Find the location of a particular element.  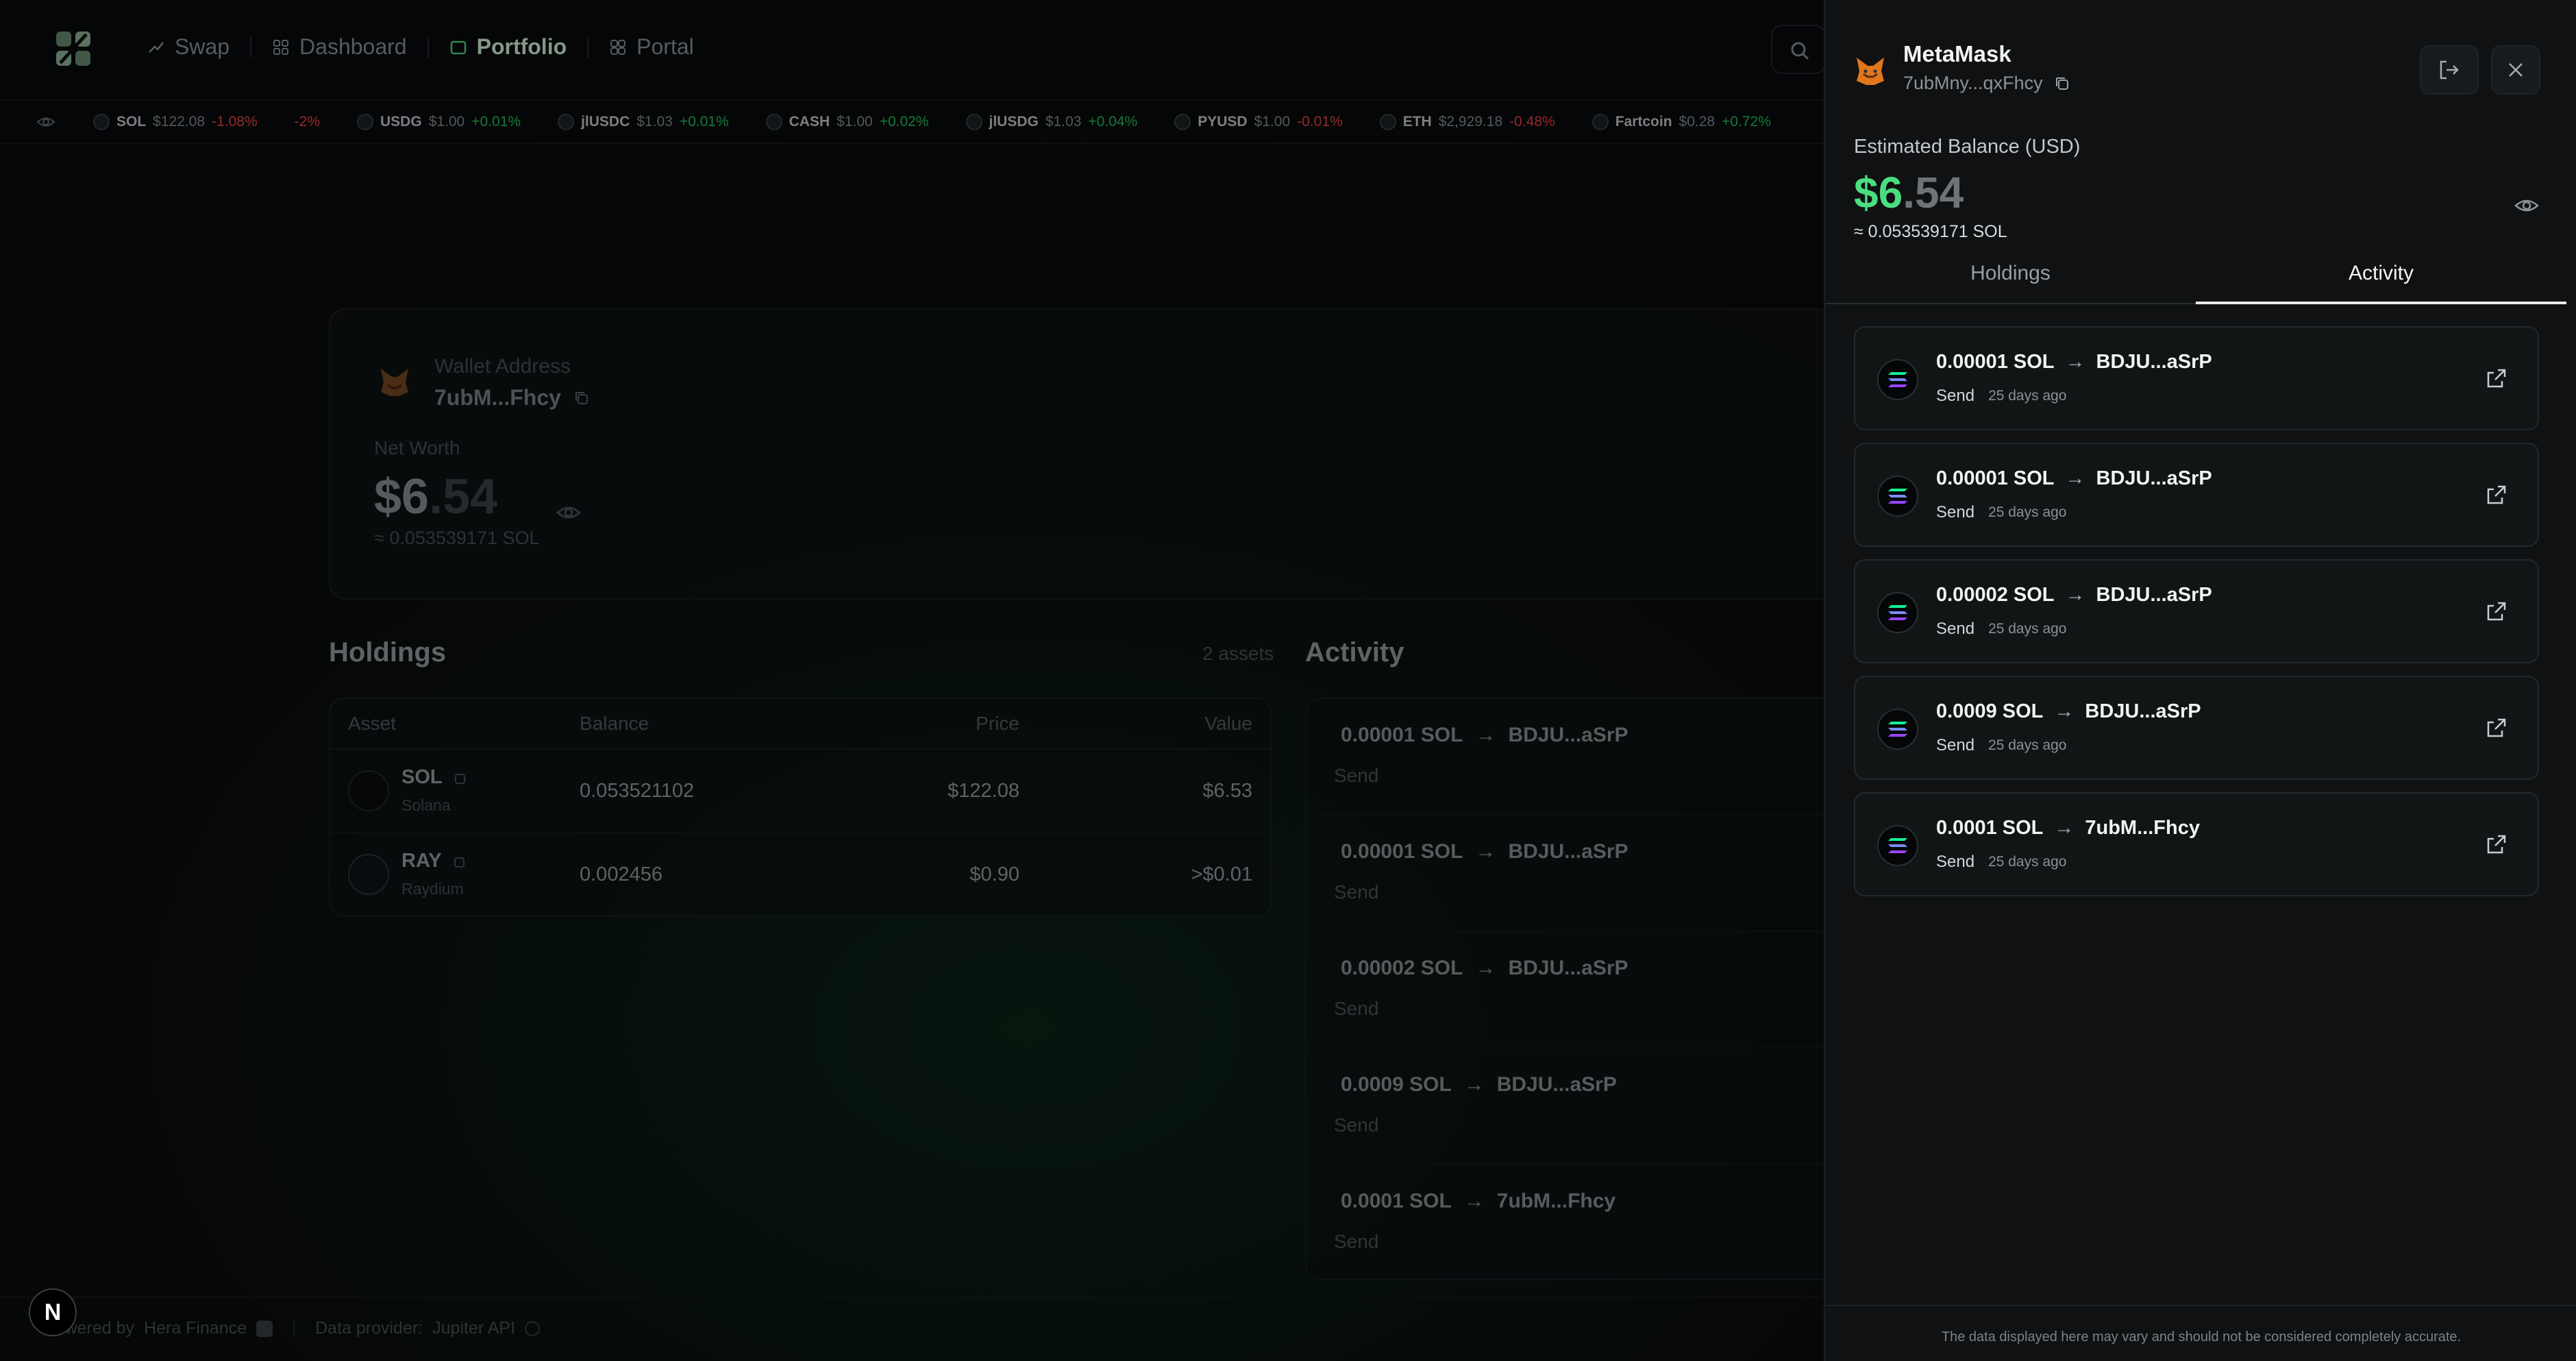

activity-summary: 0.00002 SOL → BDJU...aSrP is located at coordinates (2074, 595).